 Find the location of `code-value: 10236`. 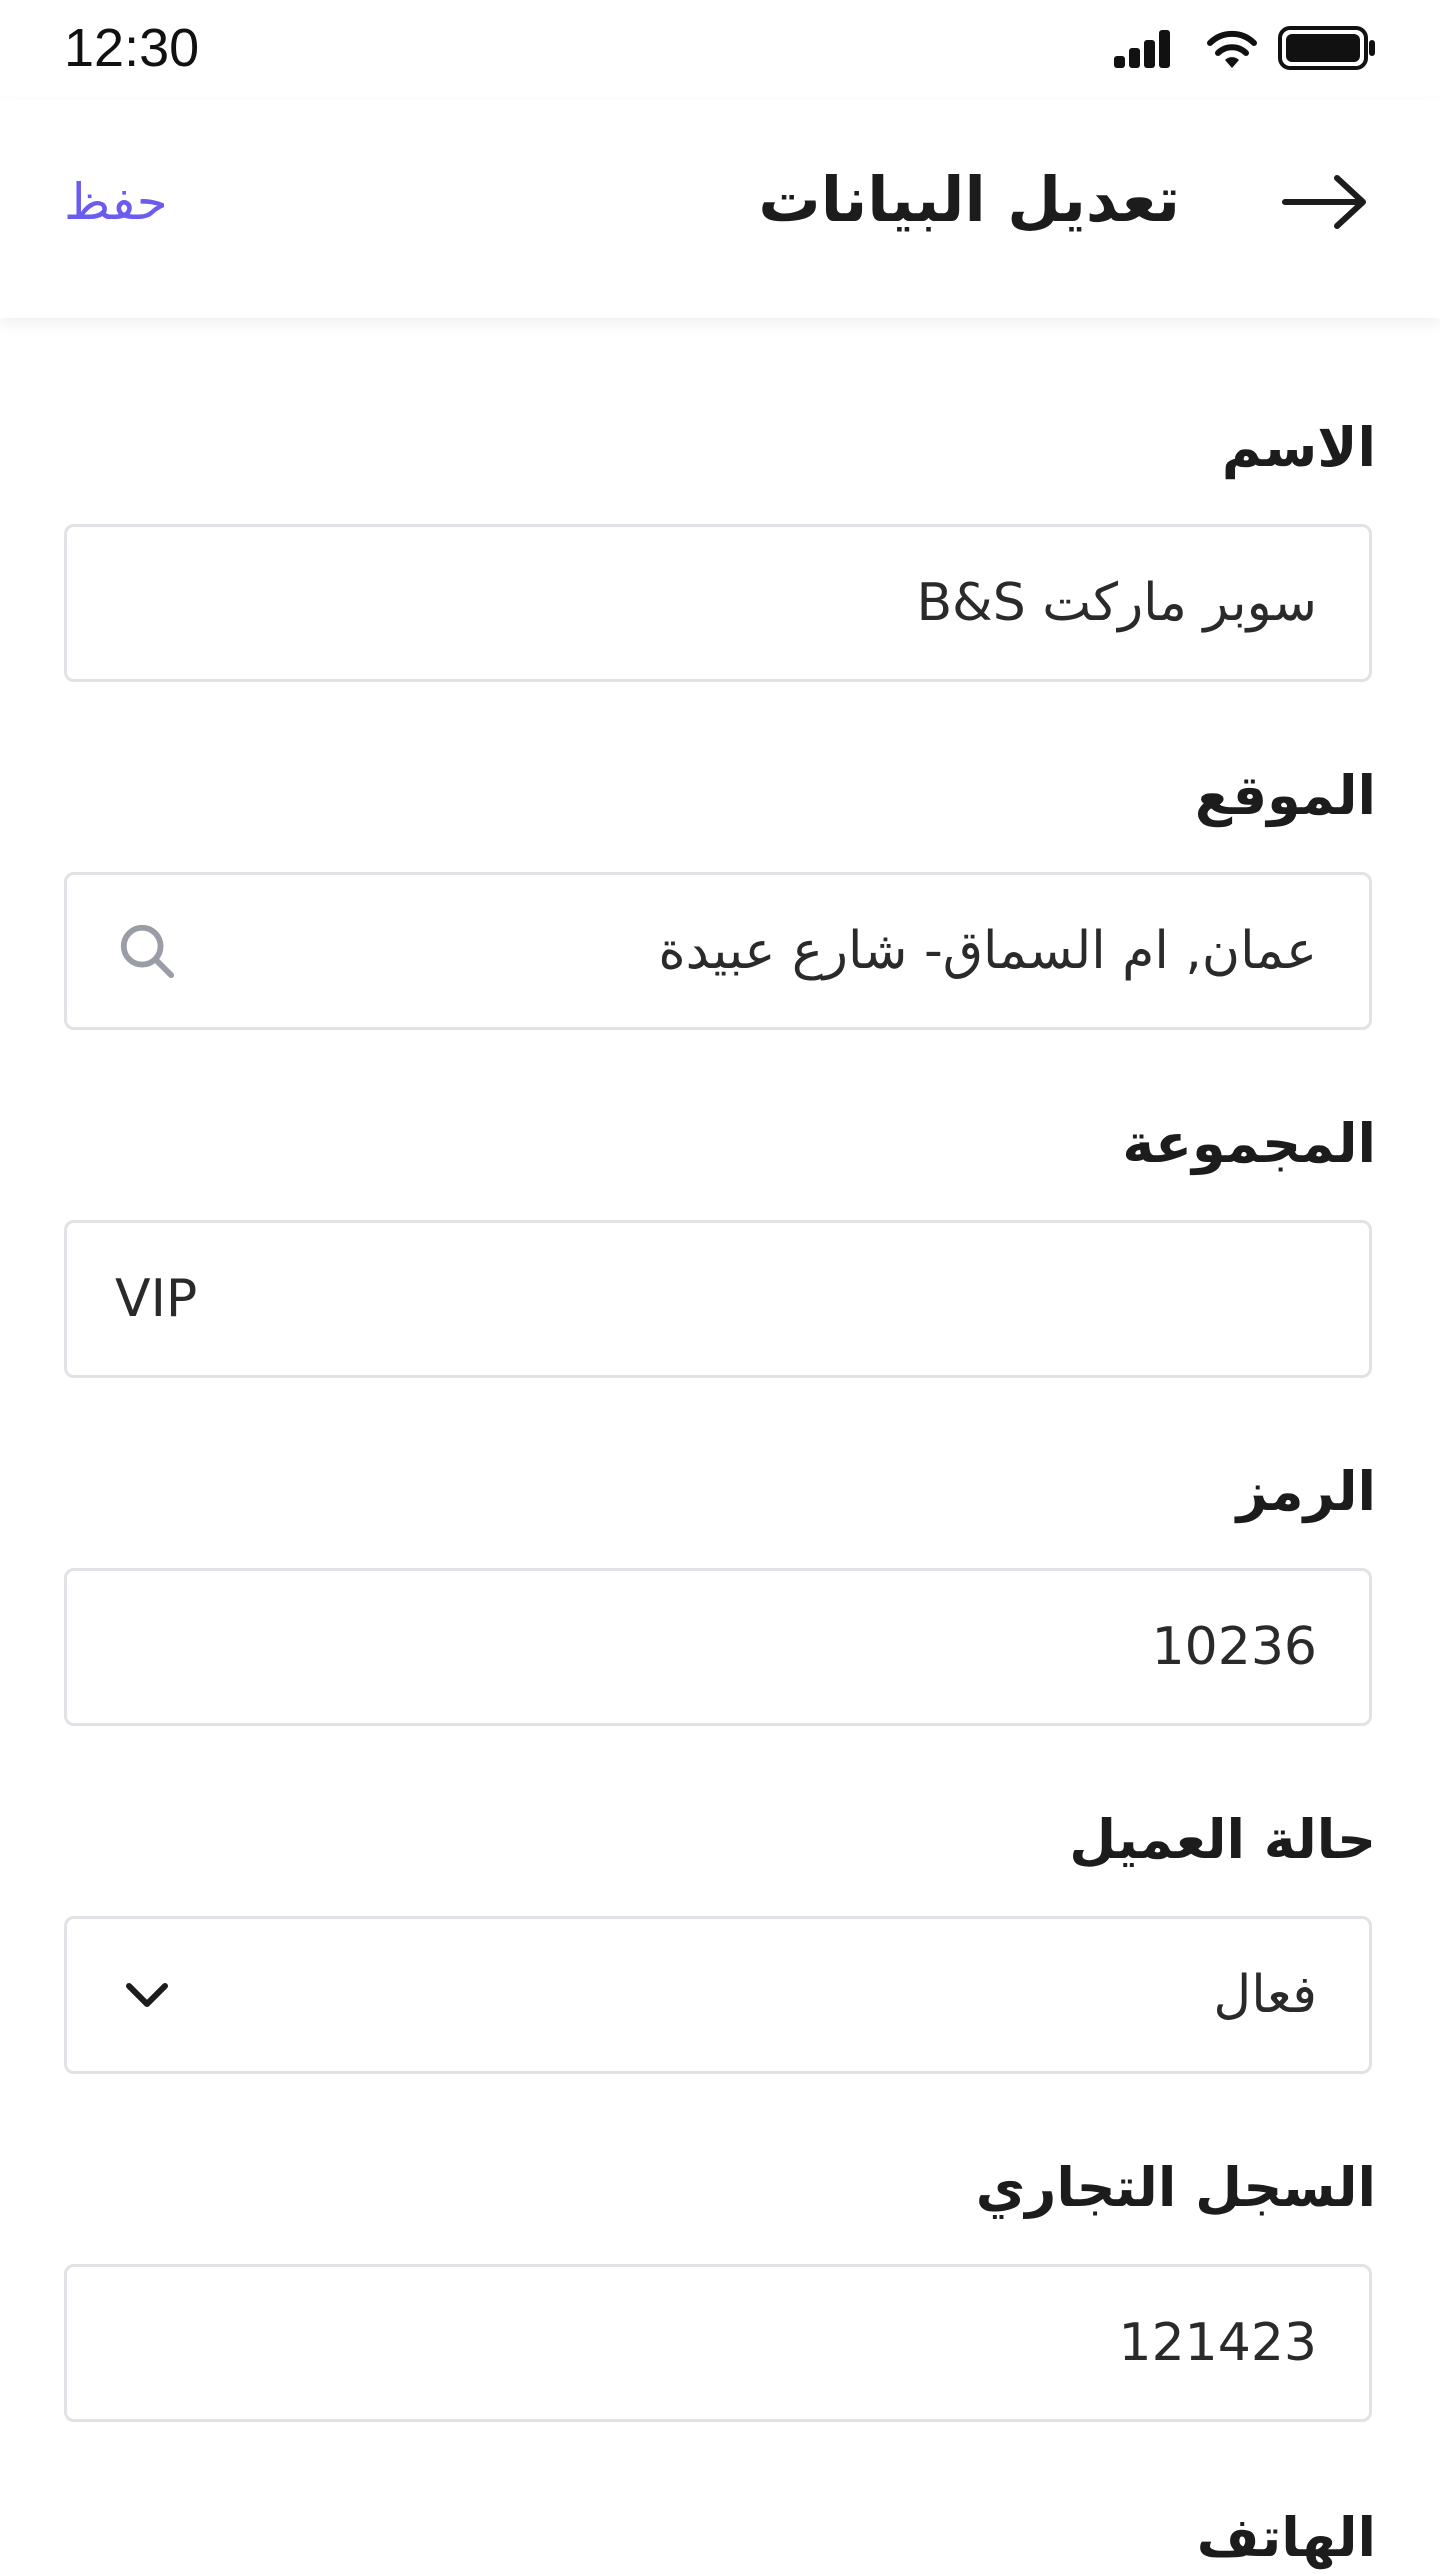

code-value: 10236 is located at coordinates (1234, 1647).